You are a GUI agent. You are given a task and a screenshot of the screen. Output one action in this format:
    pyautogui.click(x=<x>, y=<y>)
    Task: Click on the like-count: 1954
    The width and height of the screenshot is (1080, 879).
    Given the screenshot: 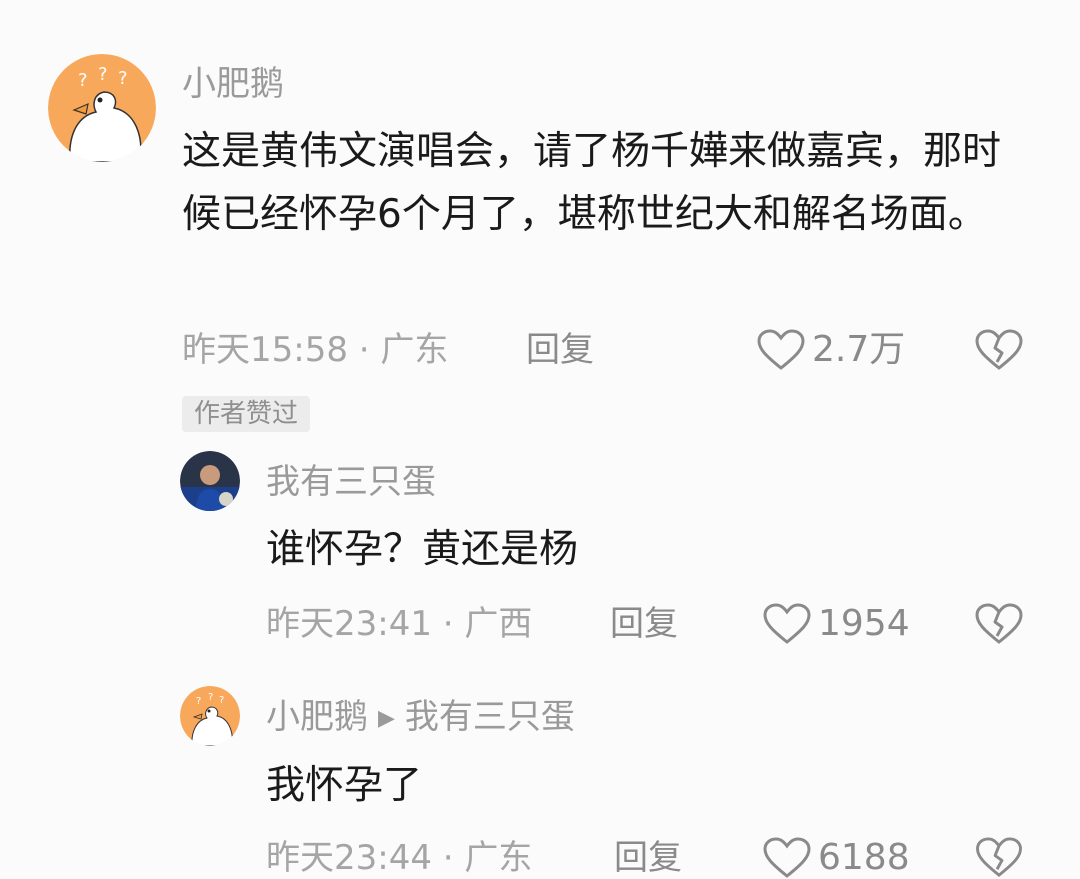 What is the action you would take?
    pyautogui.click(x=864, y=623)
    